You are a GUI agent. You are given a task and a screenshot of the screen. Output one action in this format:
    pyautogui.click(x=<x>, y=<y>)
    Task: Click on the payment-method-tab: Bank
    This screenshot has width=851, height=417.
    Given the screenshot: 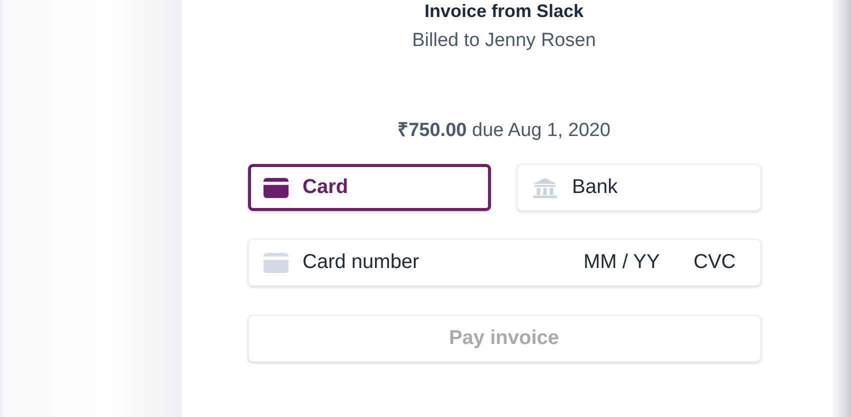 What is the action you would take?
    pyautogui.click(x=638, y=187)
    